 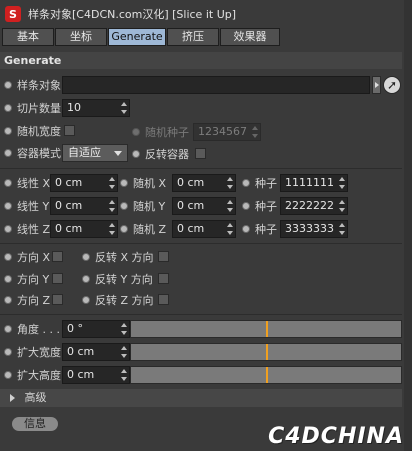 I want to click on random-width-label: 随机宽度, so click(x=39, y=131).